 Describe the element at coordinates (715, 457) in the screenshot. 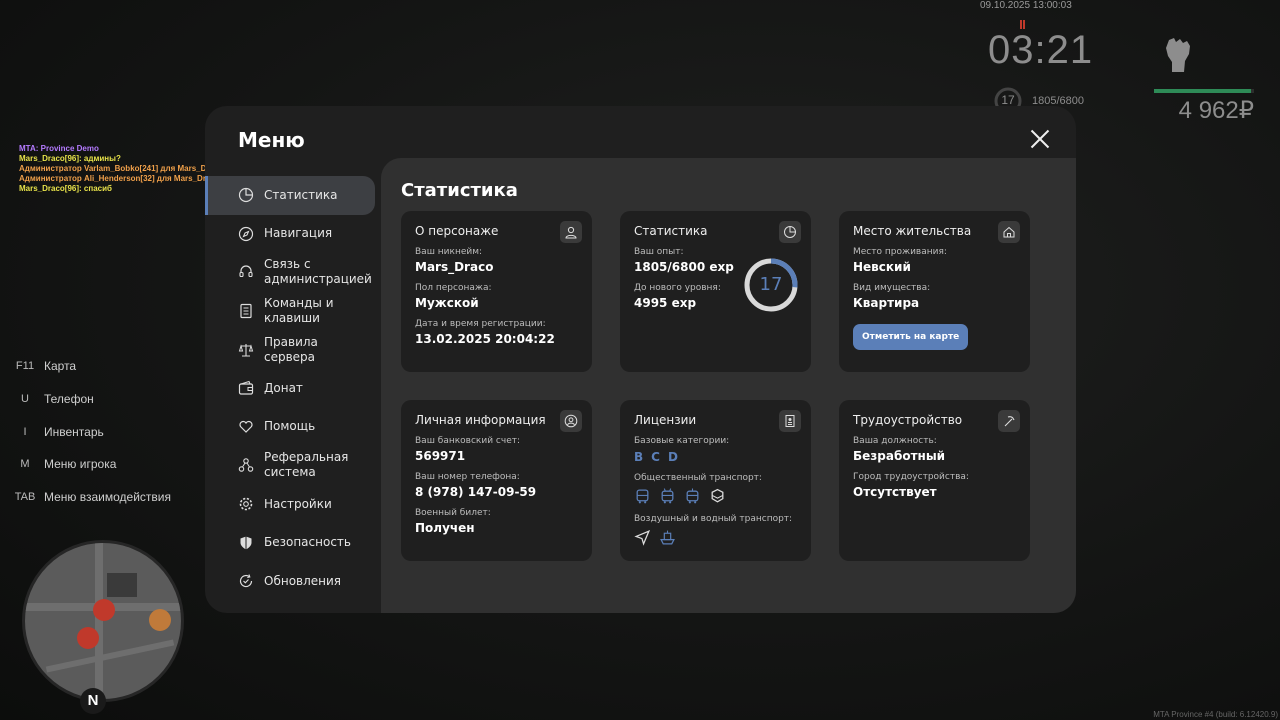

I see `license-categories: B C D` at that location.